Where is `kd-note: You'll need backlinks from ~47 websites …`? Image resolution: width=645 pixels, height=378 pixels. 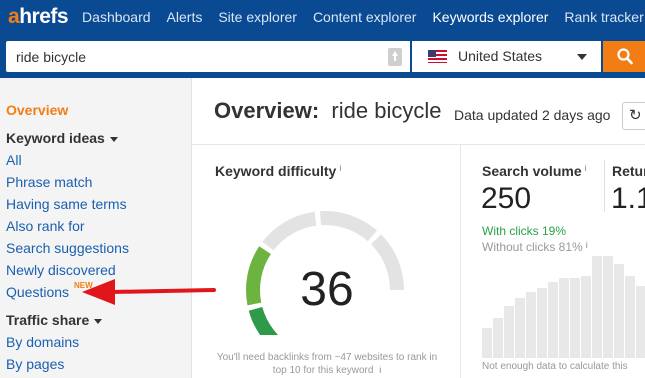
kd-note: You'll need backlinks from ~47 websites … is located at coordinates (327, 364).